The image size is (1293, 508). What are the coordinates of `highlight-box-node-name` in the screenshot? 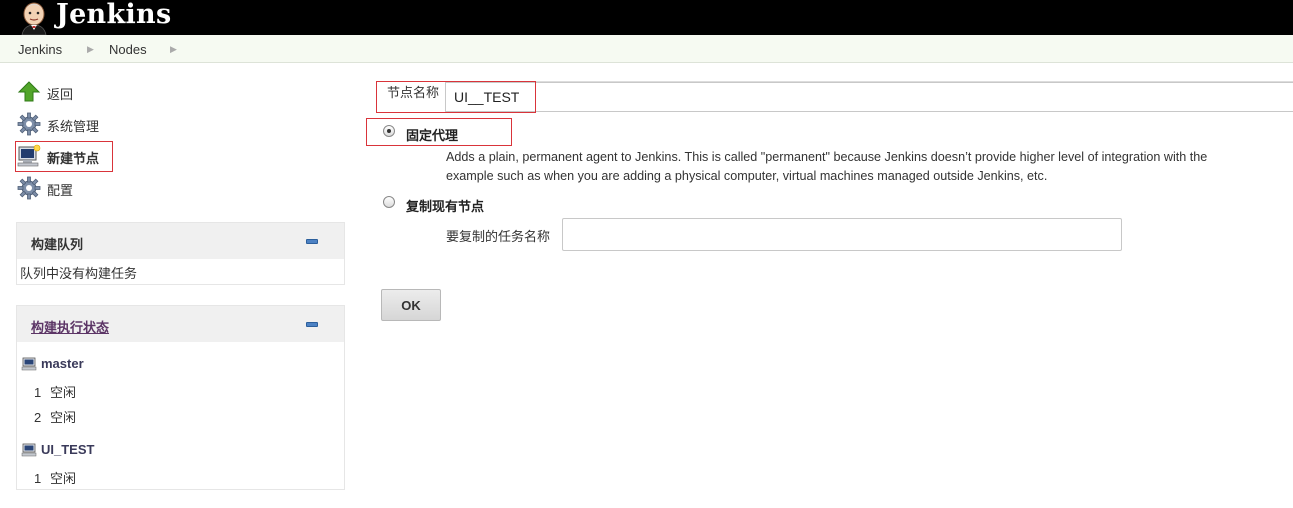 It's located at (456, 97).